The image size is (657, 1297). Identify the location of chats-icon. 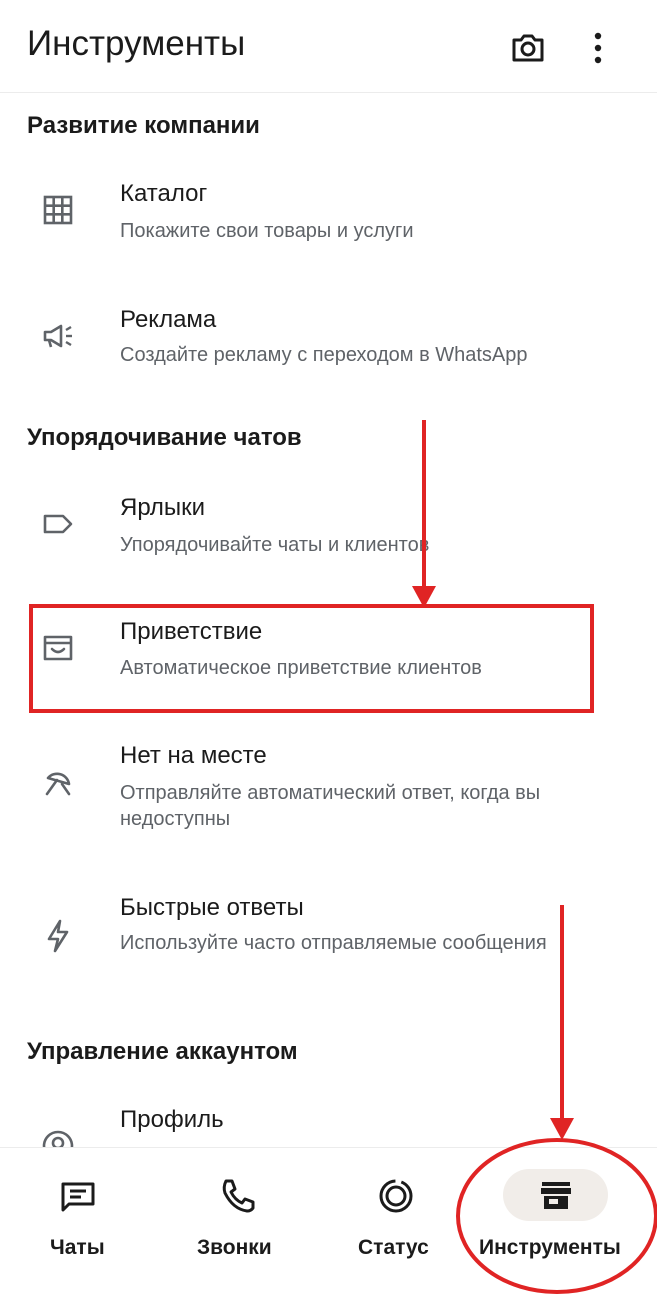
(78, 1196).